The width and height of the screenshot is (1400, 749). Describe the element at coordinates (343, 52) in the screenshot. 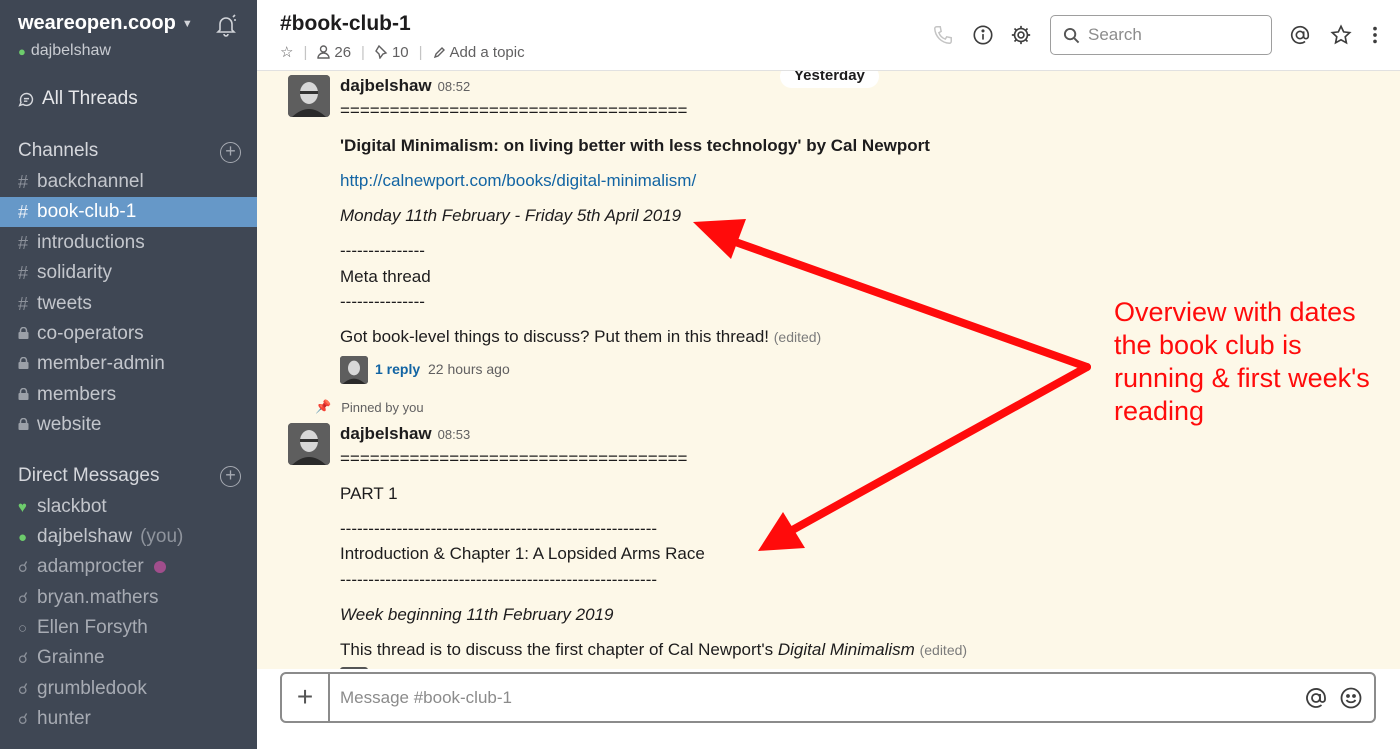

I see `member-count: 26` at that location.